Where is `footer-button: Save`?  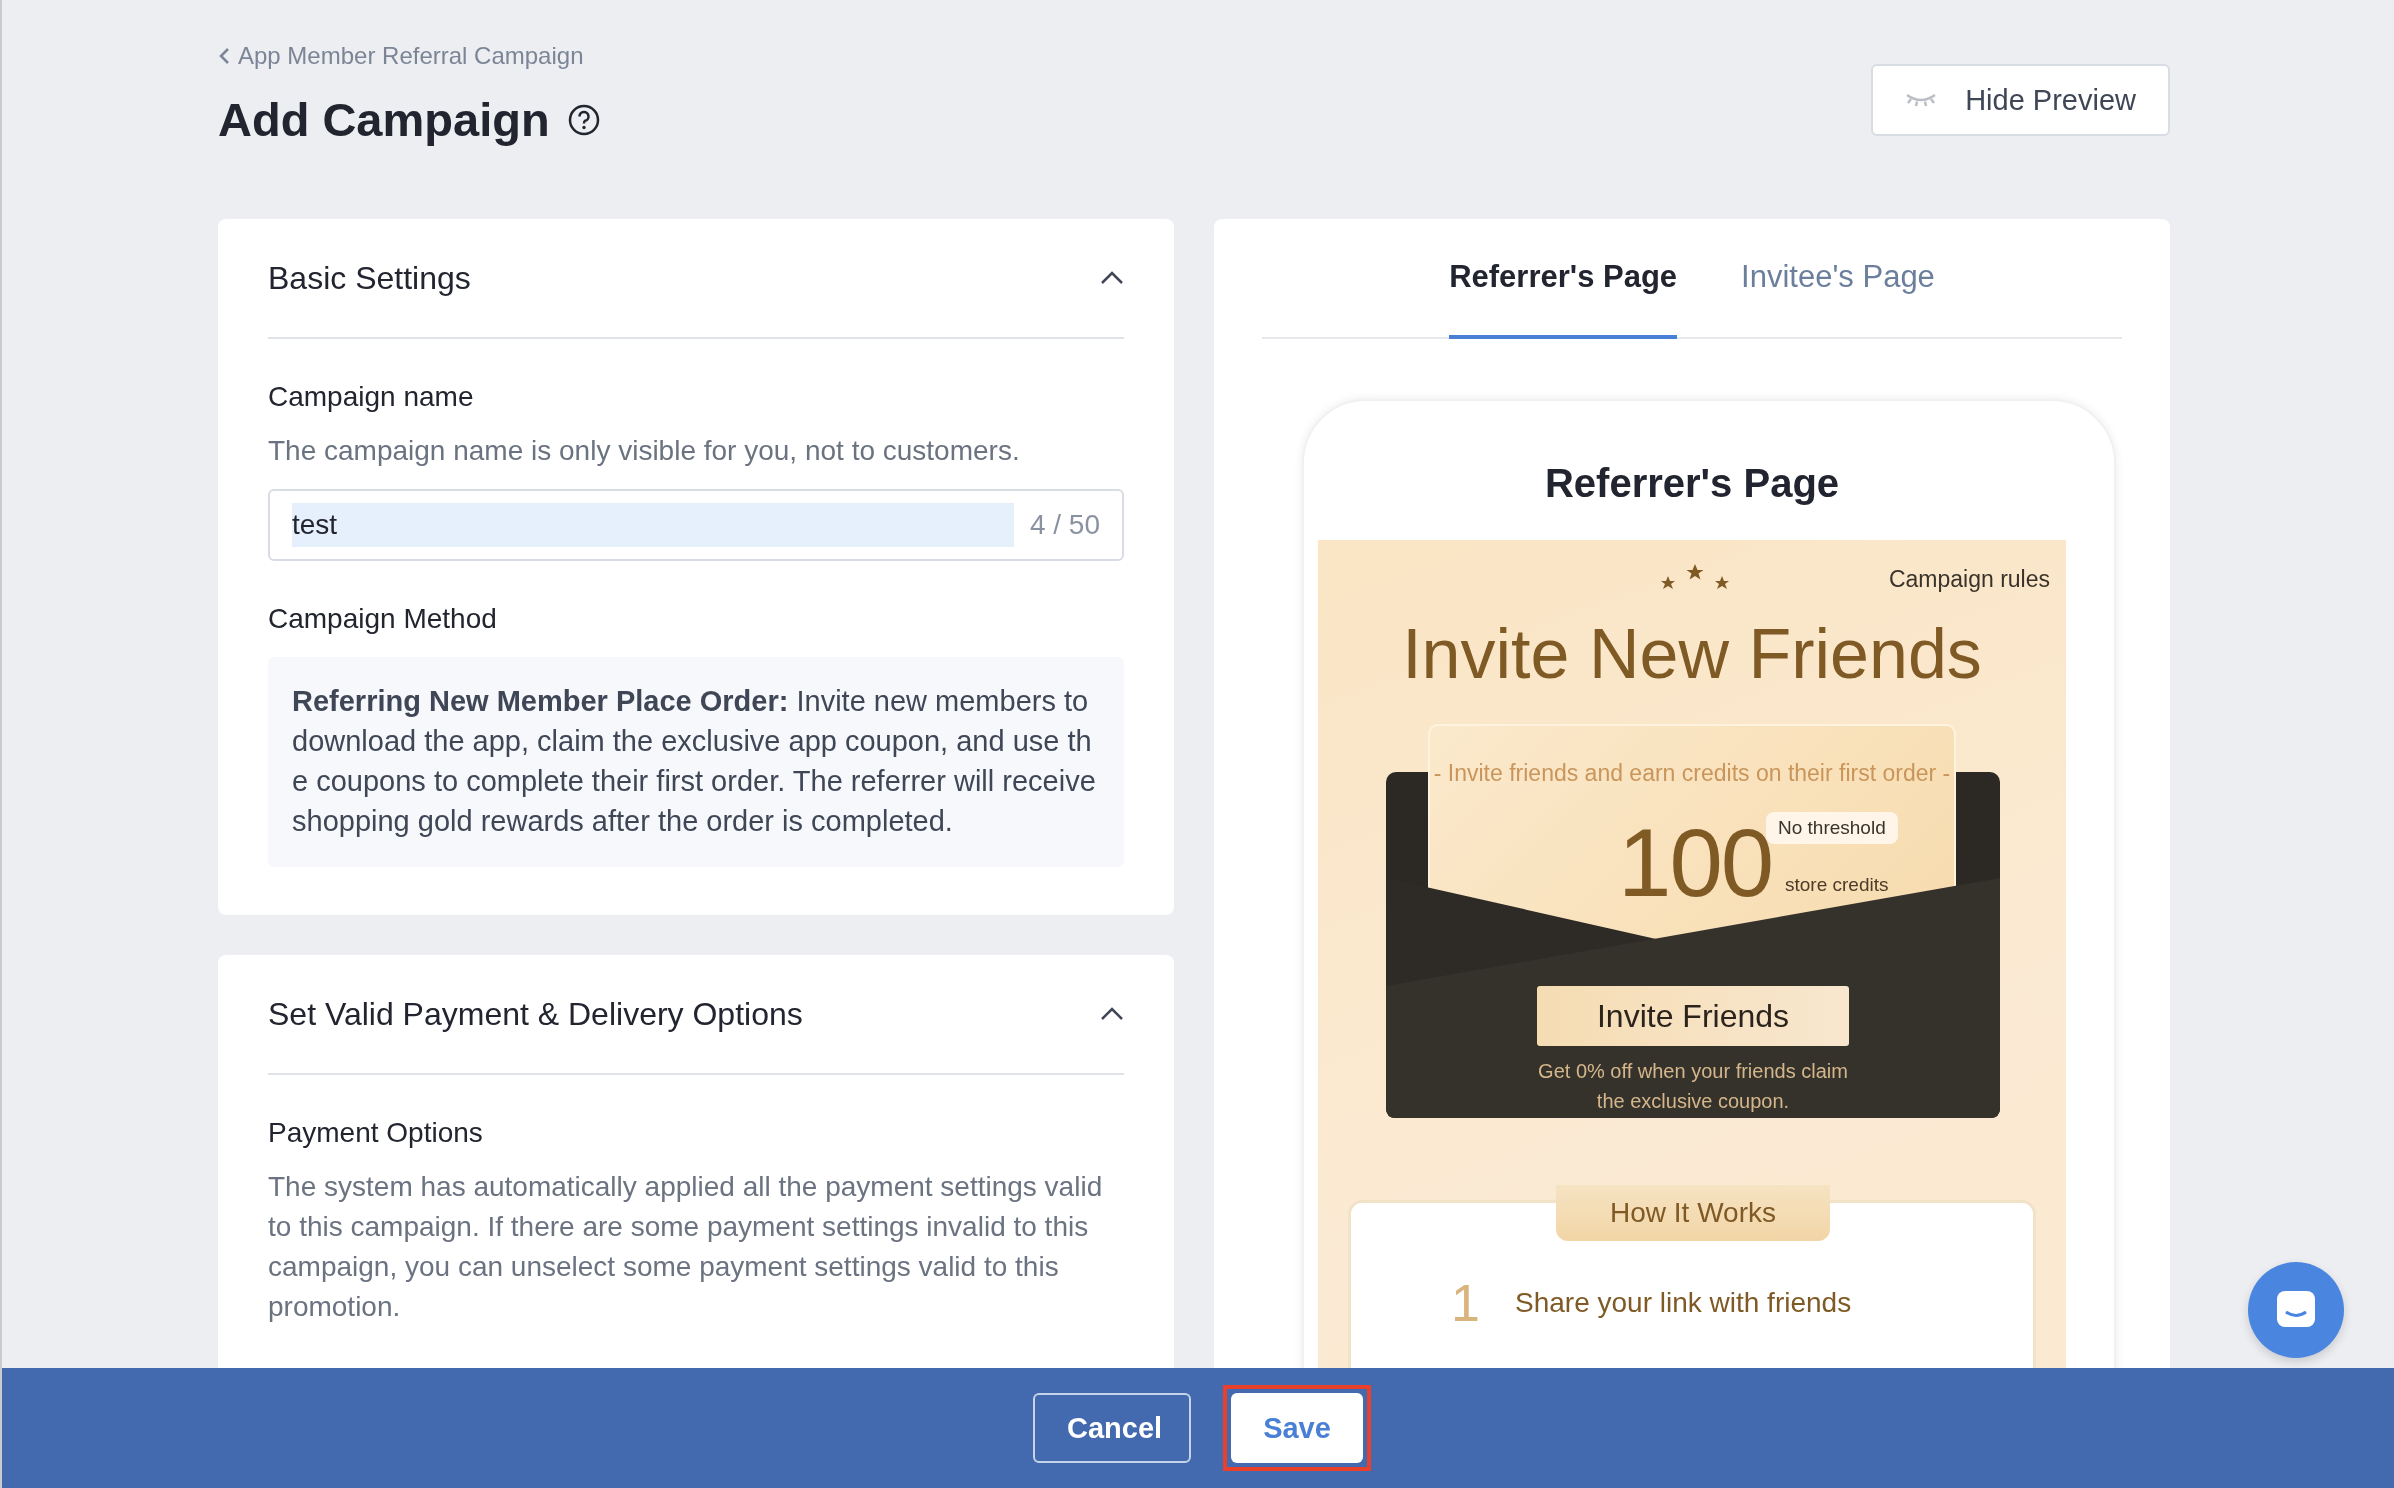
footer-button: Save is located at coordinates (1297, 1428).